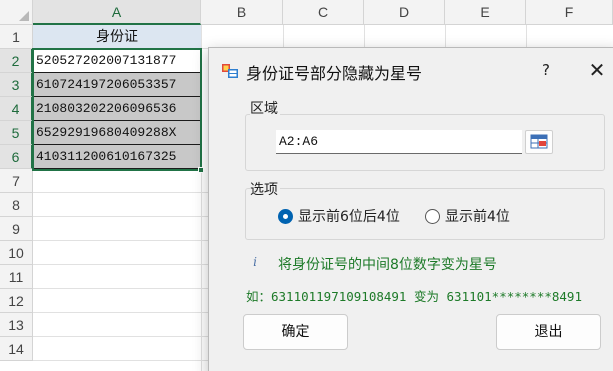  Describe the element at coordinates (117, 109) in the screenshot. I see `cell-a4: 210803202206096536` at that location.